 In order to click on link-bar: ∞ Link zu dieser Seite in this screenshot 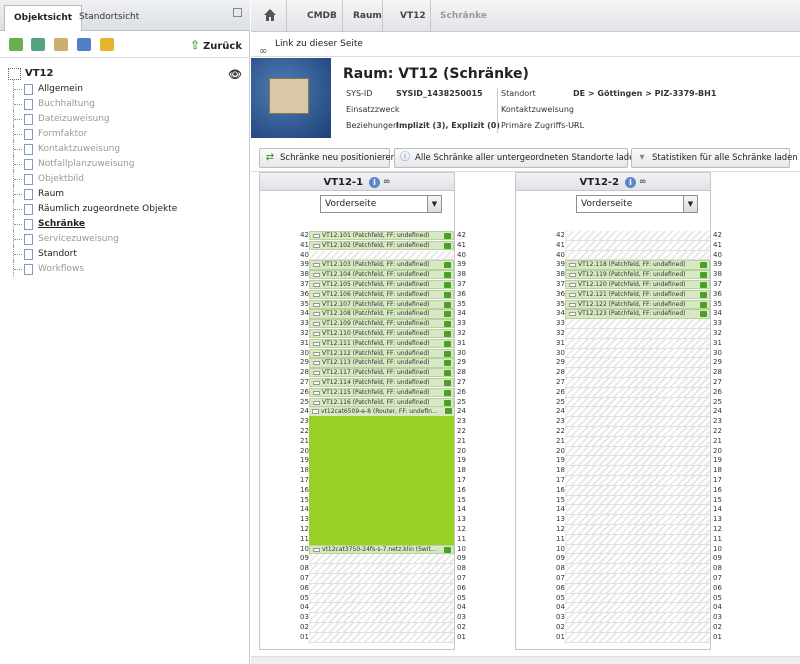, I will do `click(525, 45)`.